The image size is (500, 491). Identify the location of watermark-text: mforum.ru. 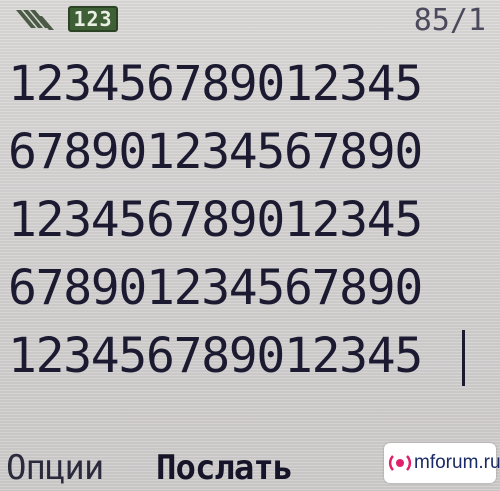
(457, 462).